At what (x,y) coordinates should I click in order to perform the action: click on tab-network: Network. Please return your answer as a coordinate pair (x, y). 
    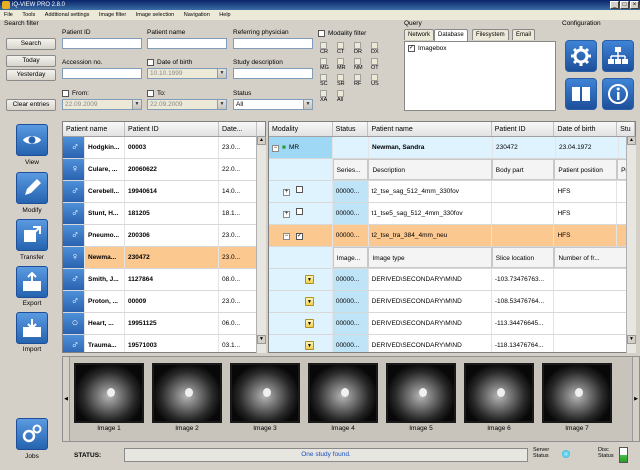
    Looking at the image, I should click on (419, 34).